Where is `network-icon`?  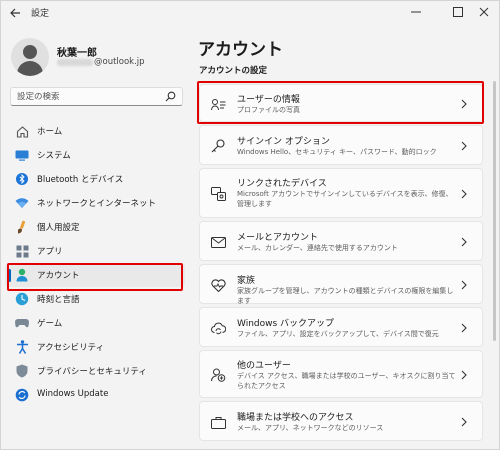
network-icon is located at coordinates (22, 203).